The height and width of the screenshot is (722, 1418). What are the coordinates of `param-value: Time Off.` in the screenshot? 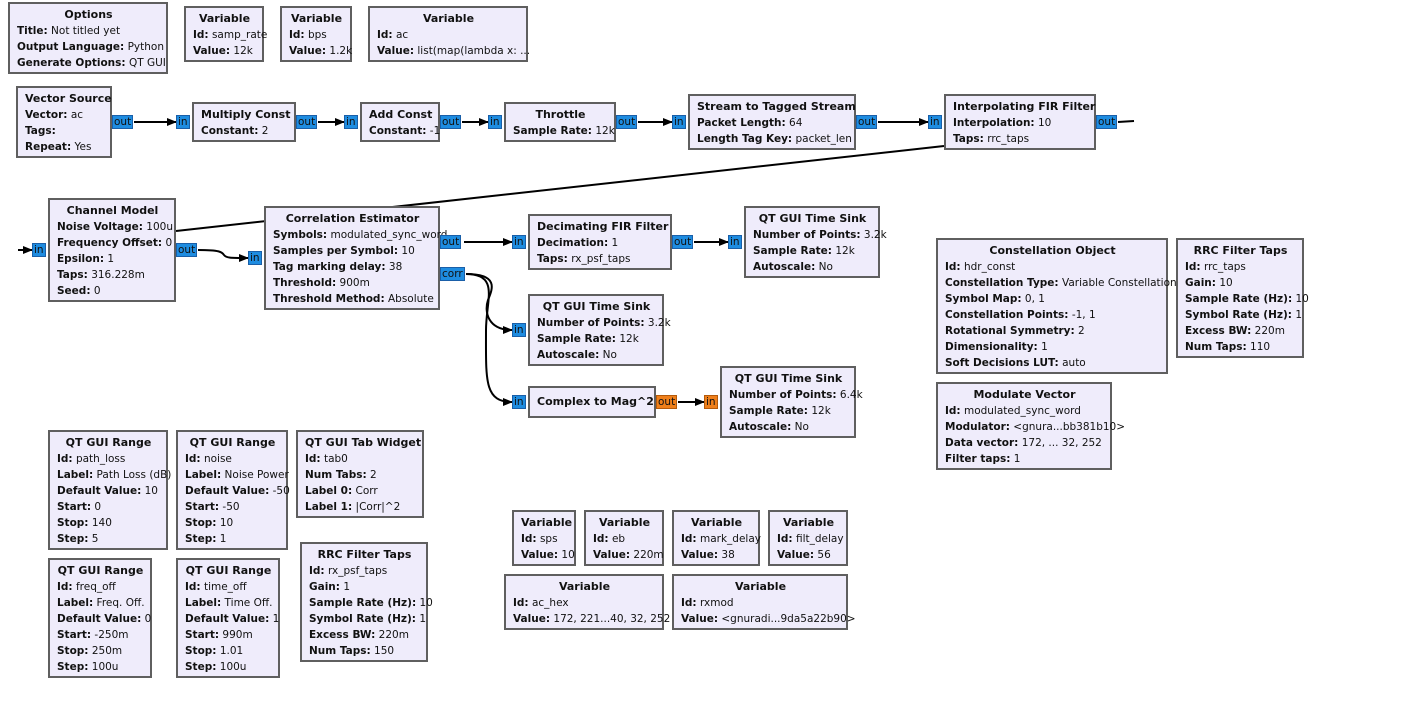 It's located at (247, 603).